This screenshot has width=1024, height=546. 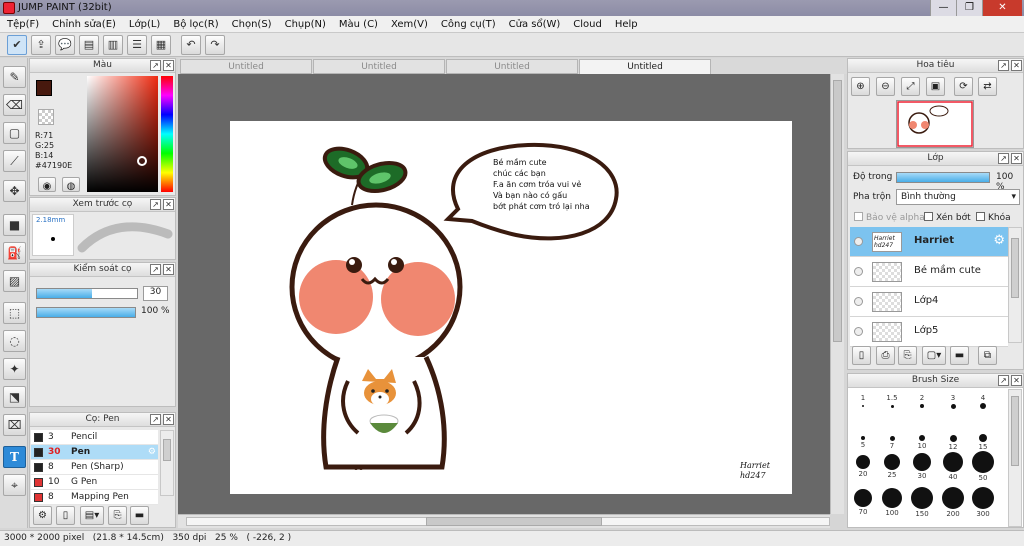 What do you see at coordinates (943, 8) in the screenshot?
I see `minimize-button: —` at bounding box center [943, 8].